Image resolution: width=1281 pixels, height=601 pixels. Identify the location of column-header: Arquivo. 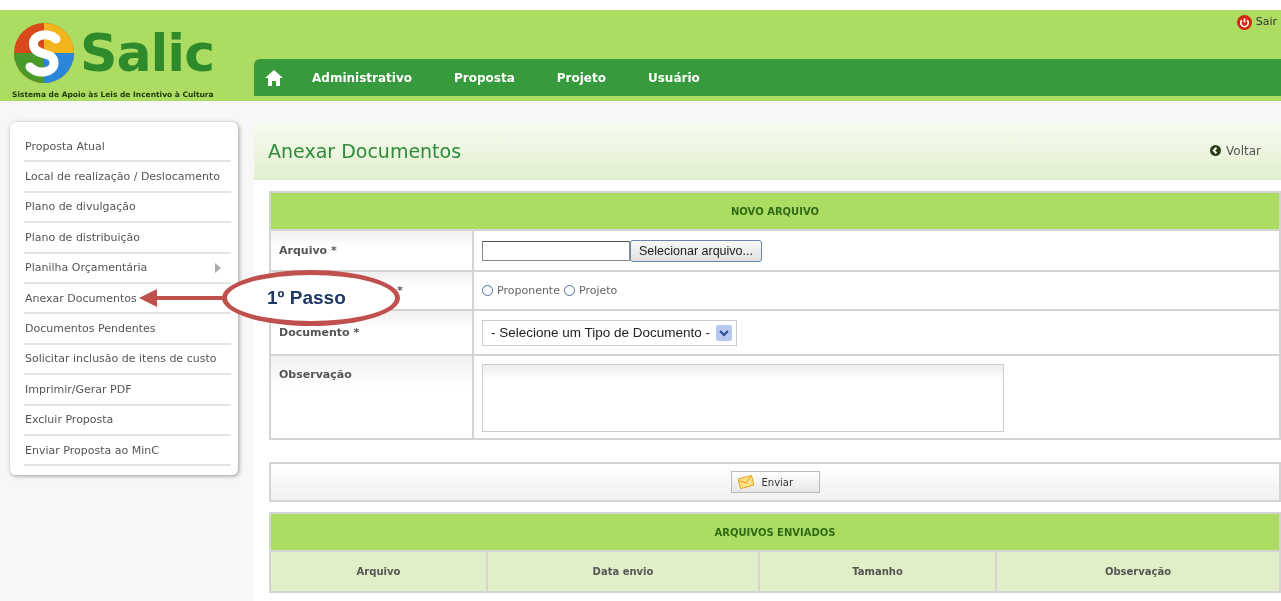
(378, 571).